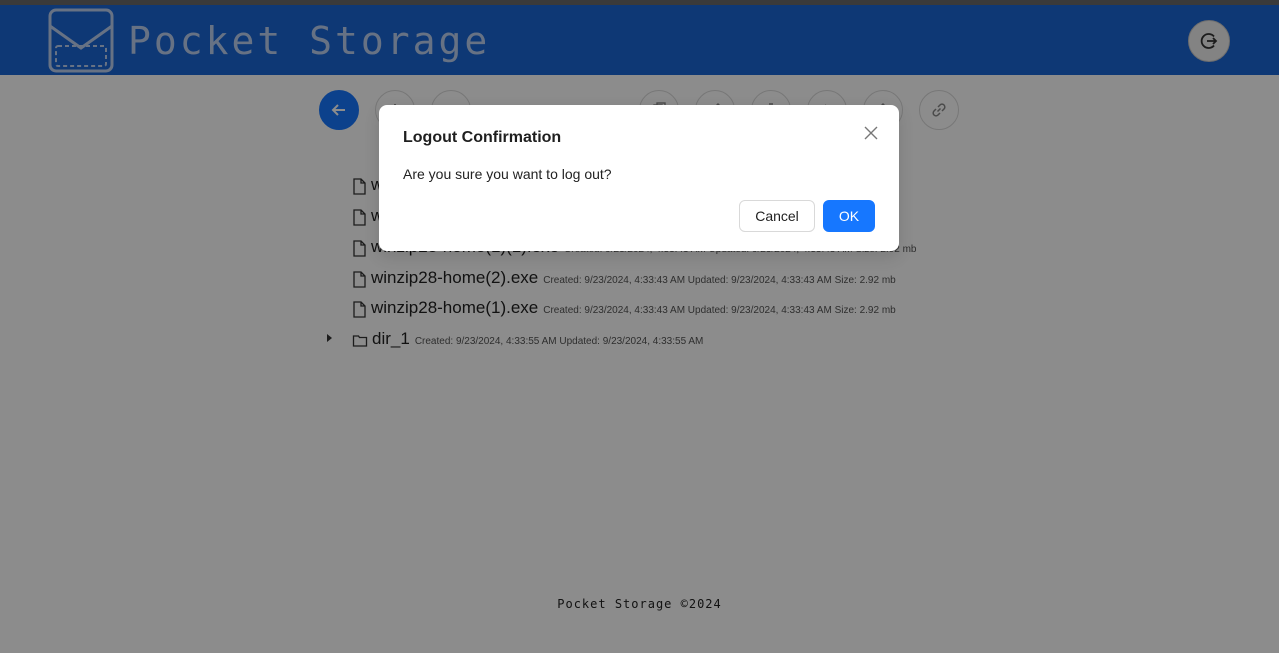  What do you see at coordinates (777, 216) in the screenshot?
I see `cancel-button: Cancel` at bounding box center [777, 216].